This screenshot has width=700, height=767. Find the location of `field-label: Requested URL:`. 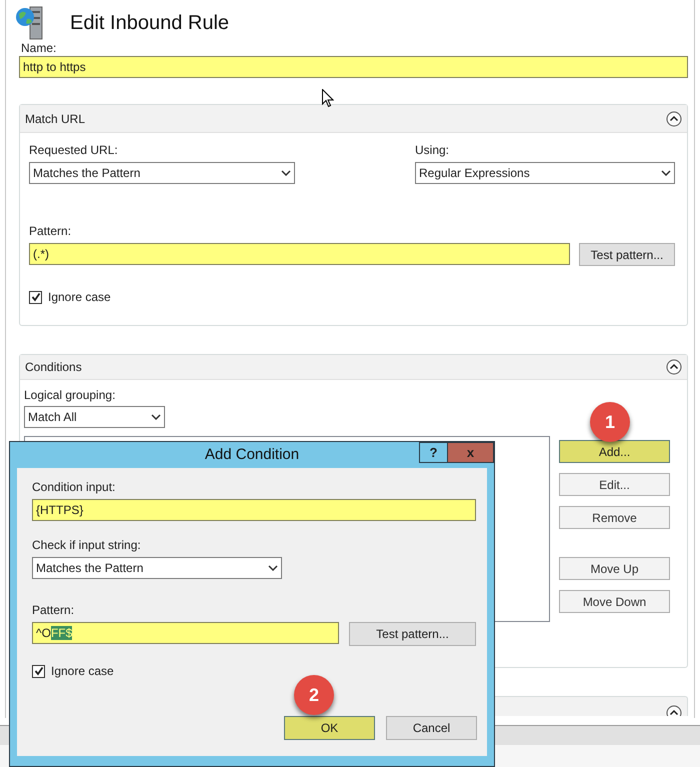

field-label: Requested URL: is located at coordinates (74, 150).